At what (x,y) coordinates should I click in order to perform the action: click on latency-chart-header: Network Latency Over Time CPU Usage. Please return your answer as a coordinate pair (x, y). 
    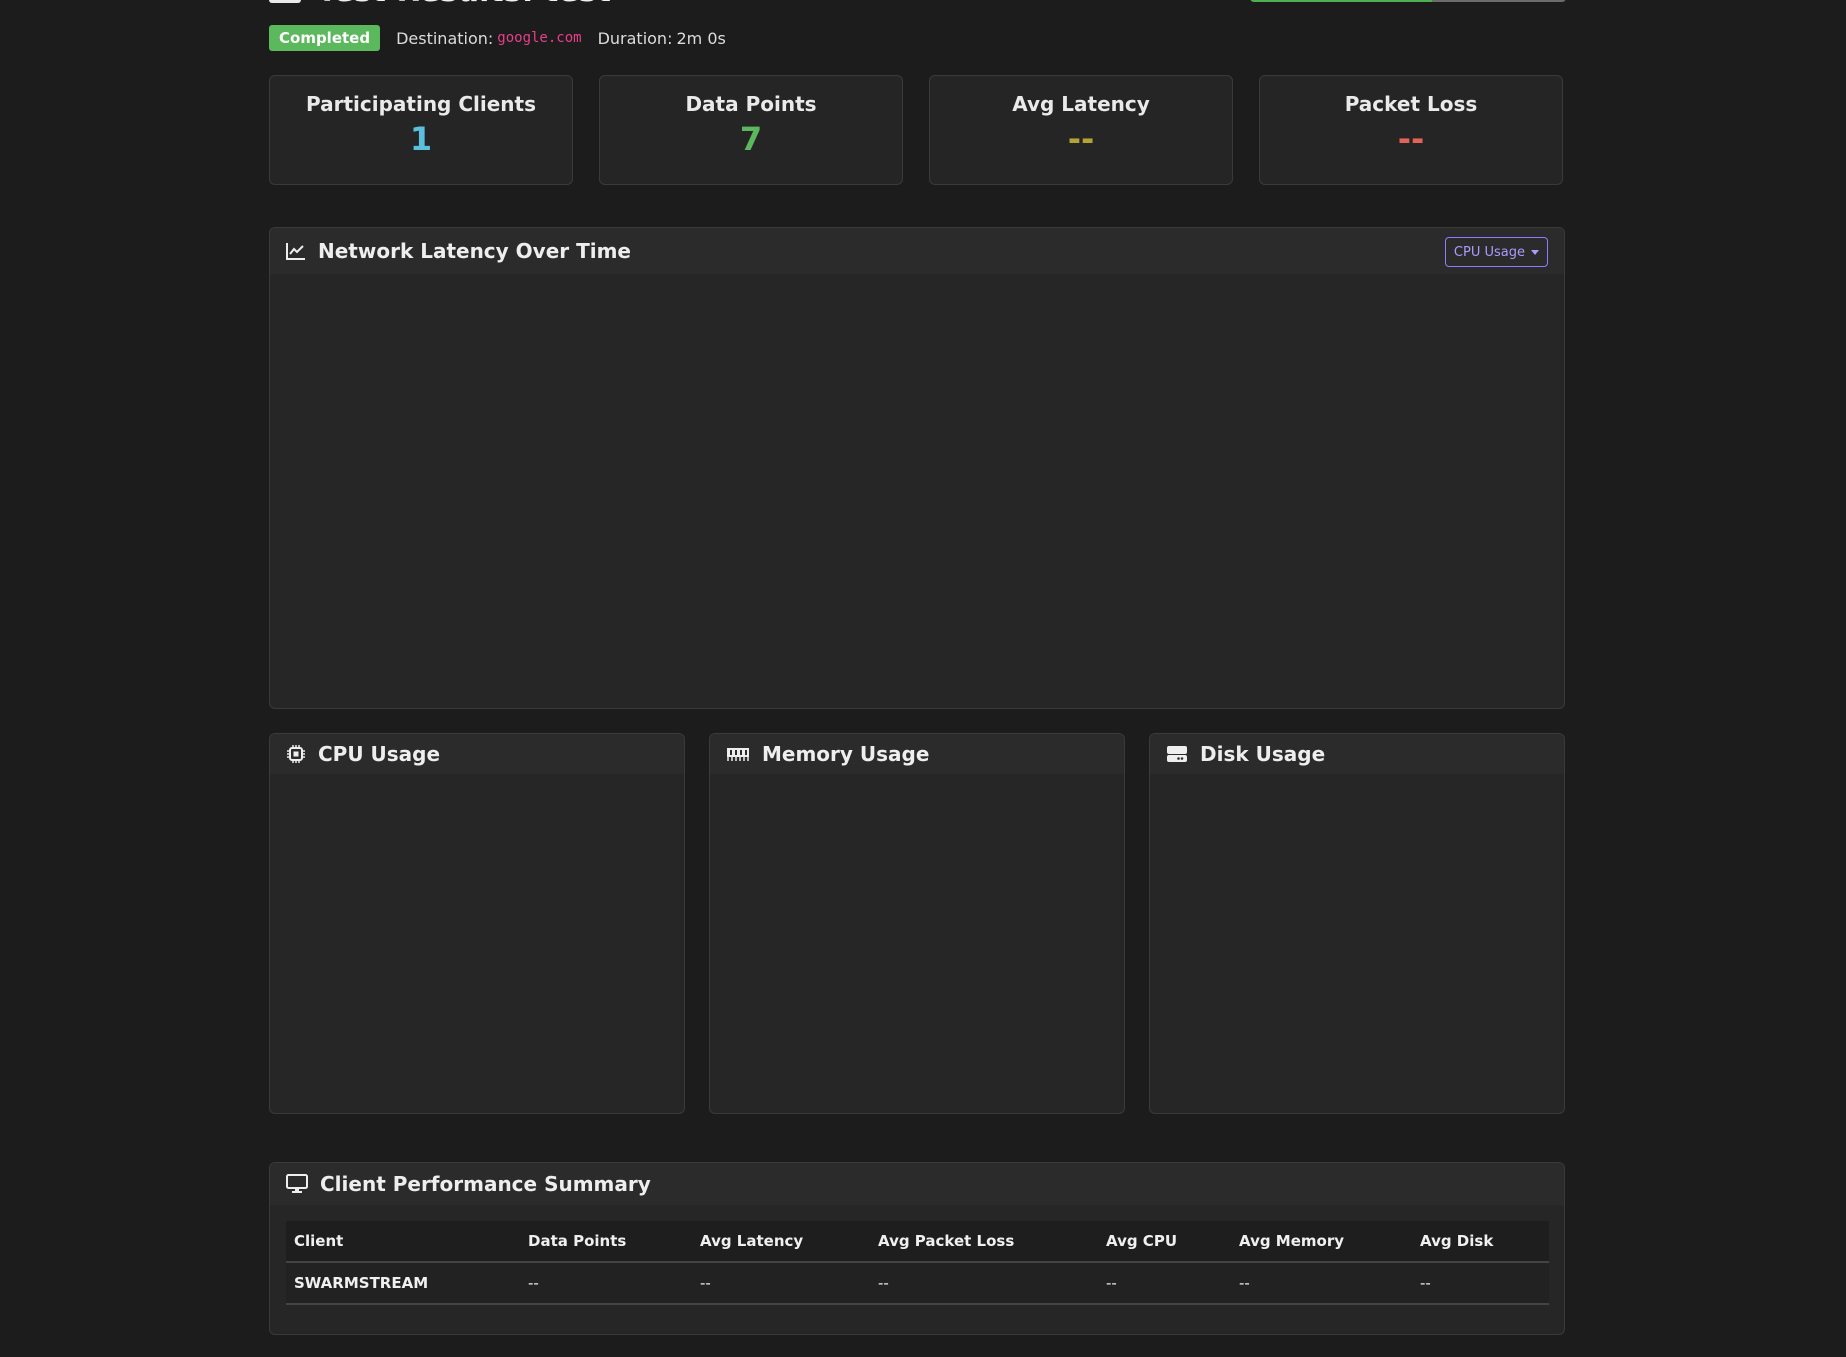
    Looking at the image, I should click on (917, 251).